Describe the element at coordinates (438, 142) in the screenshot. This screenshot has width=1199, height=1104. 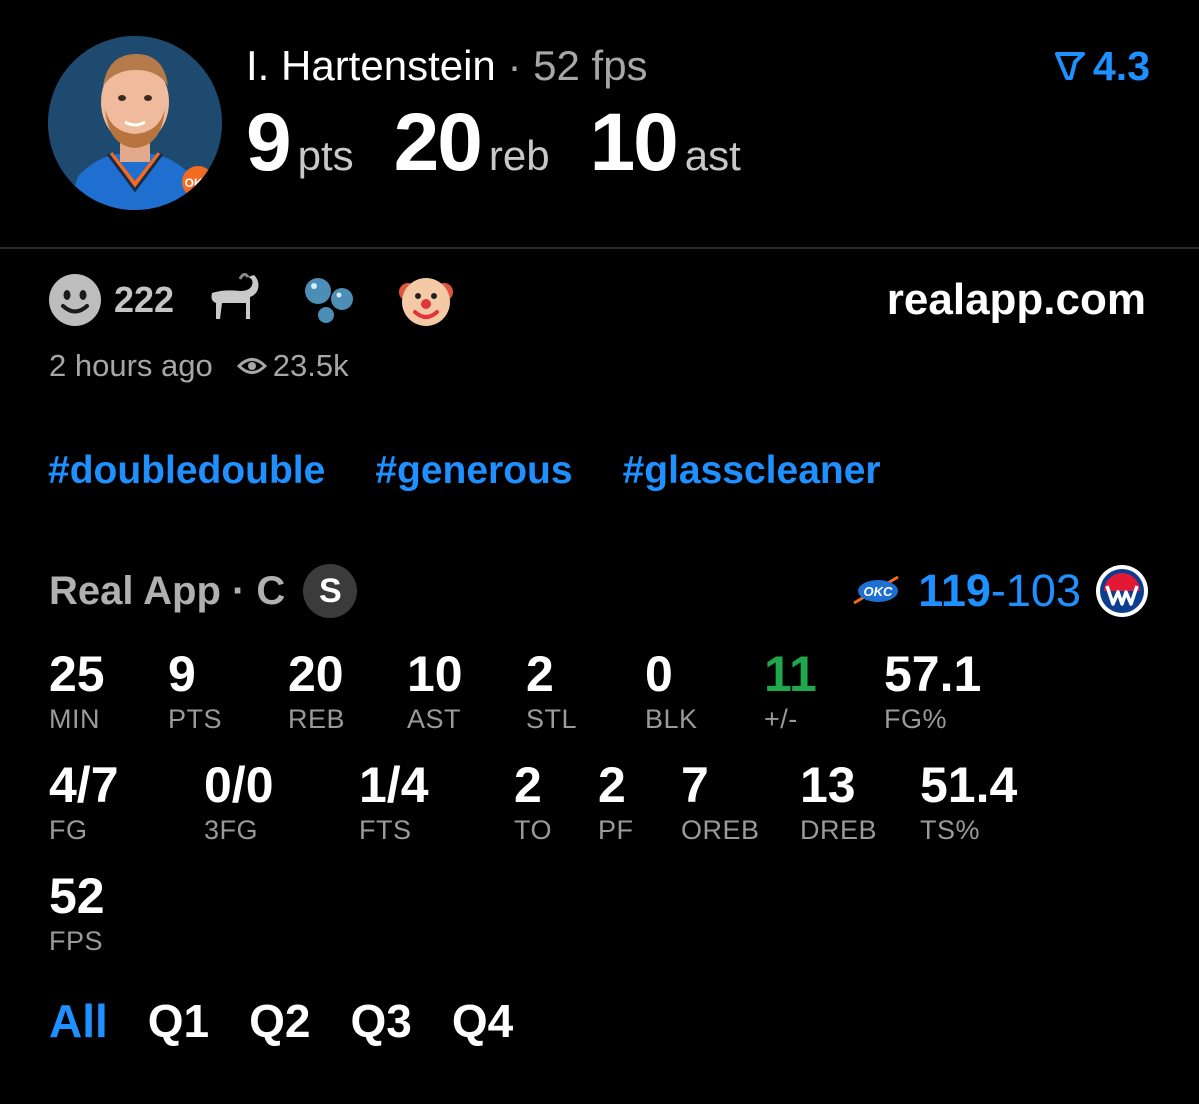
I see `headline-reb-value: 20` at that location.